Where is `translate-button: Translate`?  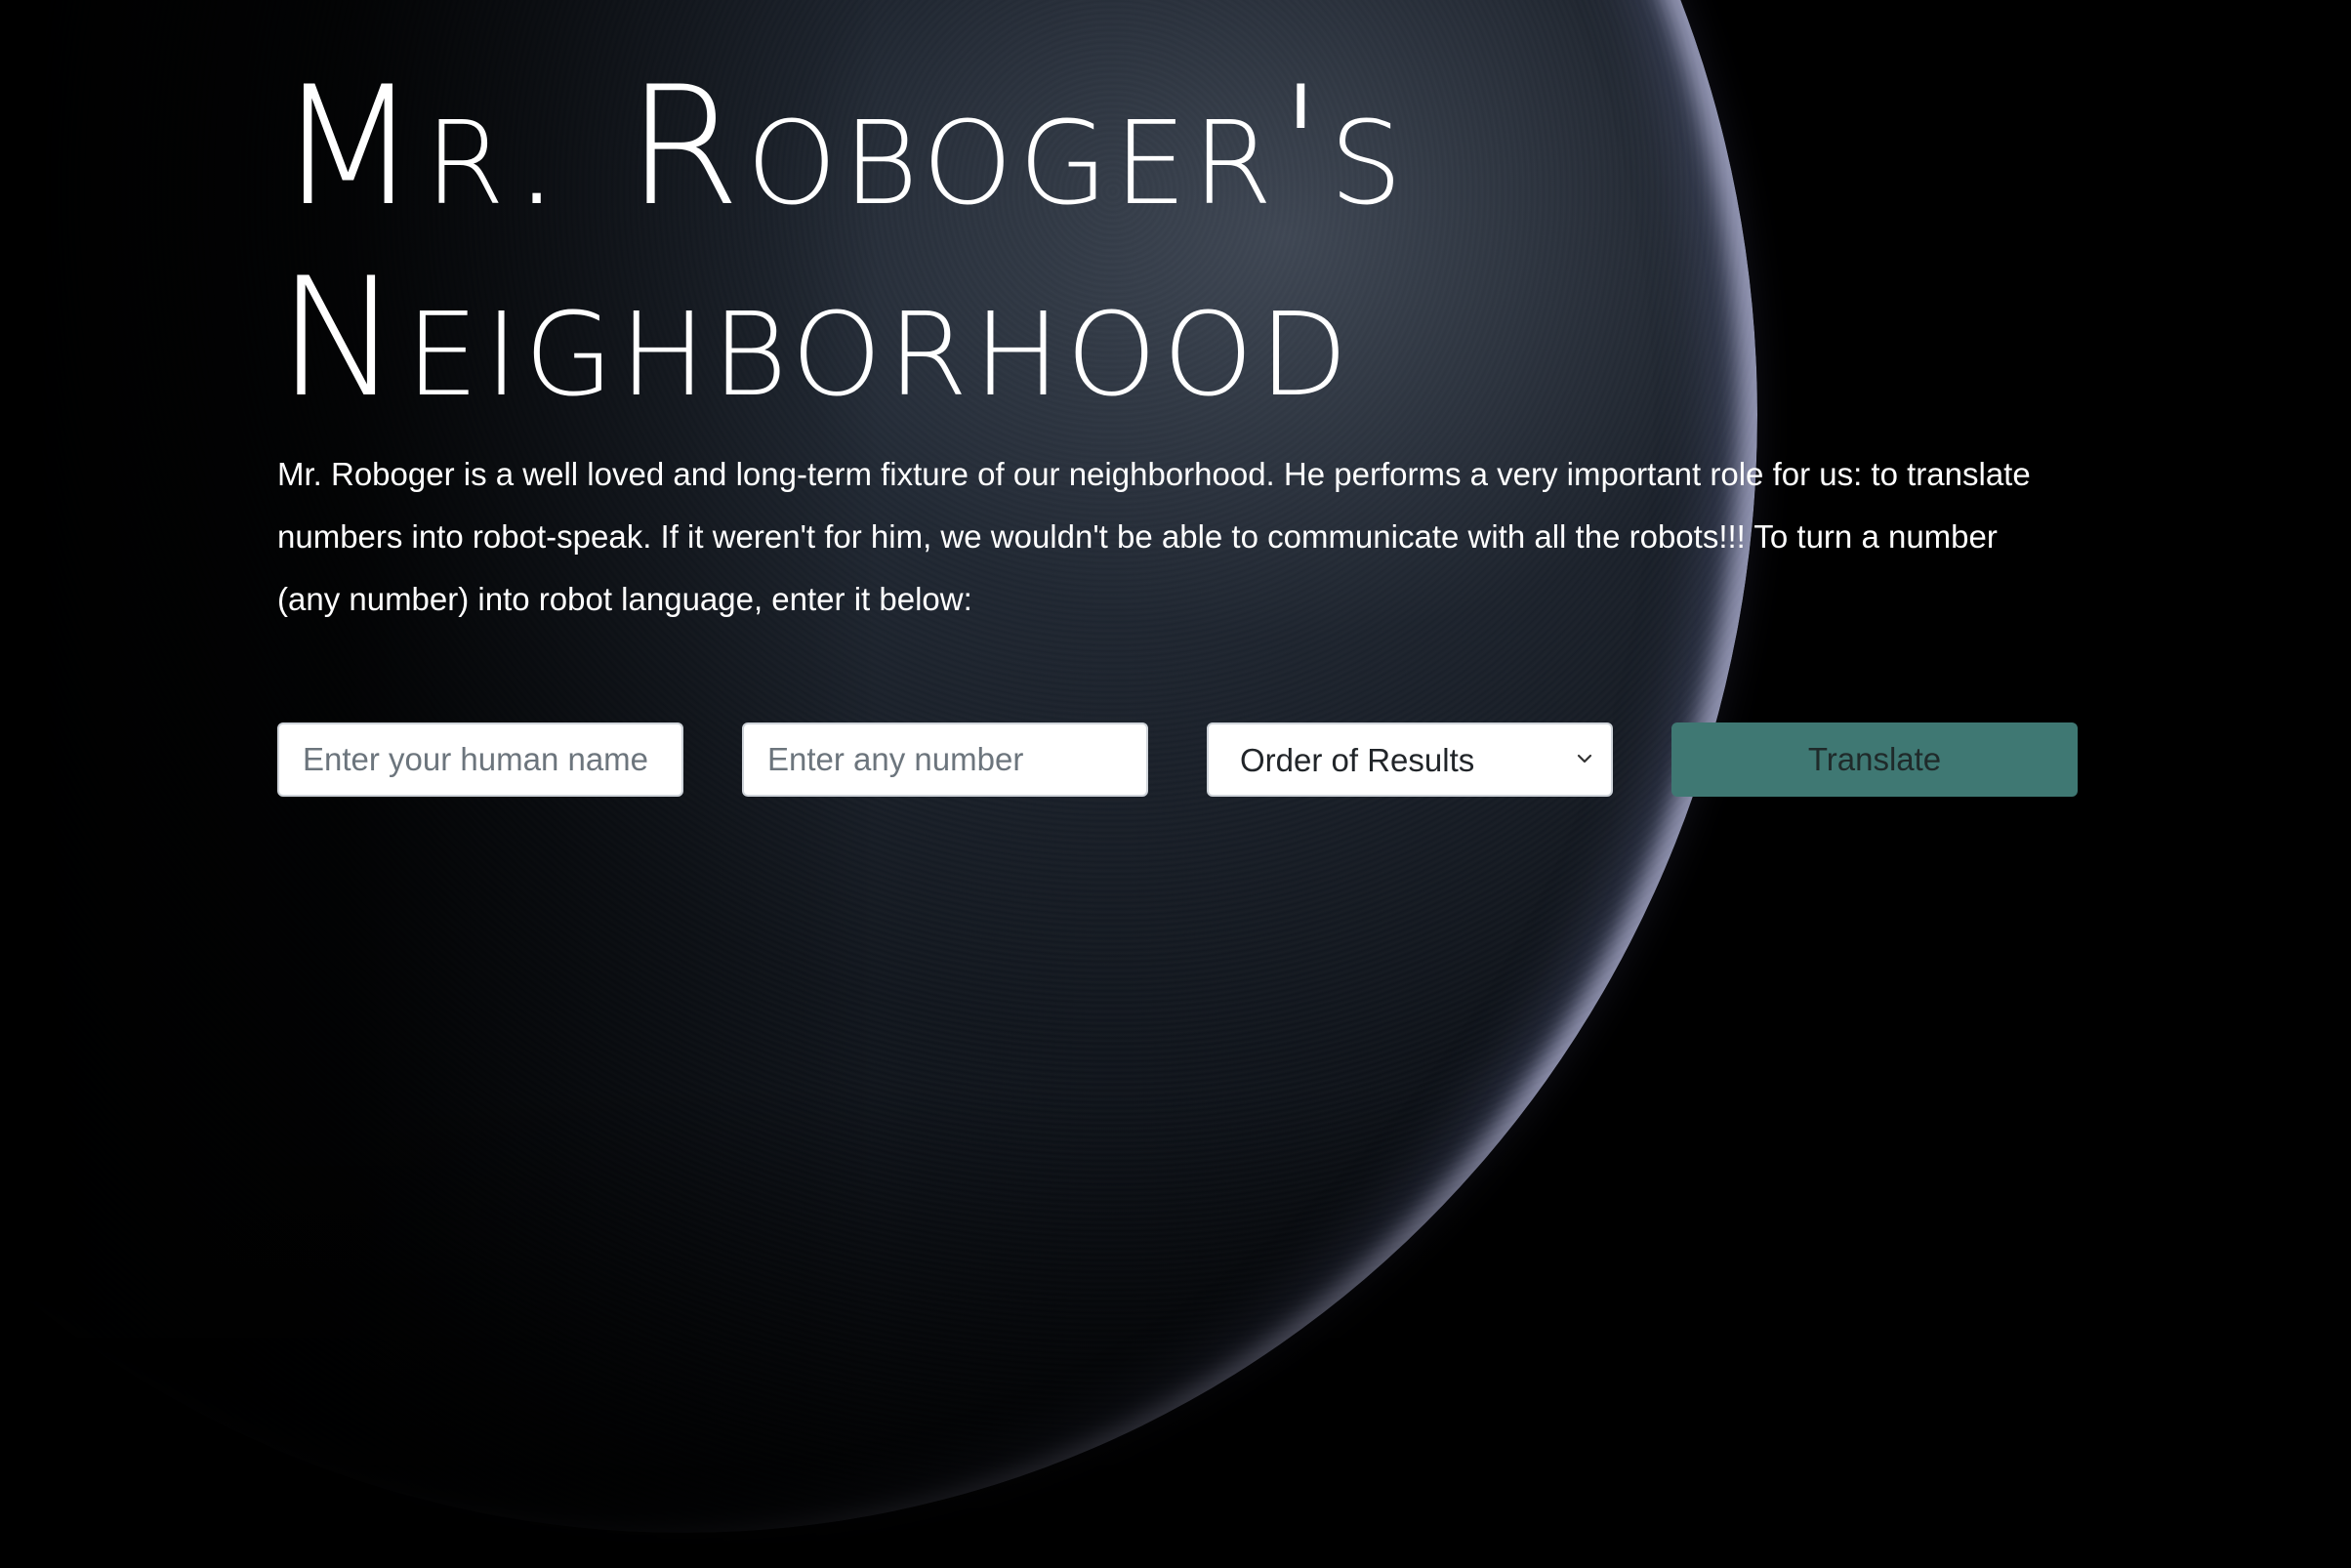
translate-button: Translate is located at coordinates (1875, 759).